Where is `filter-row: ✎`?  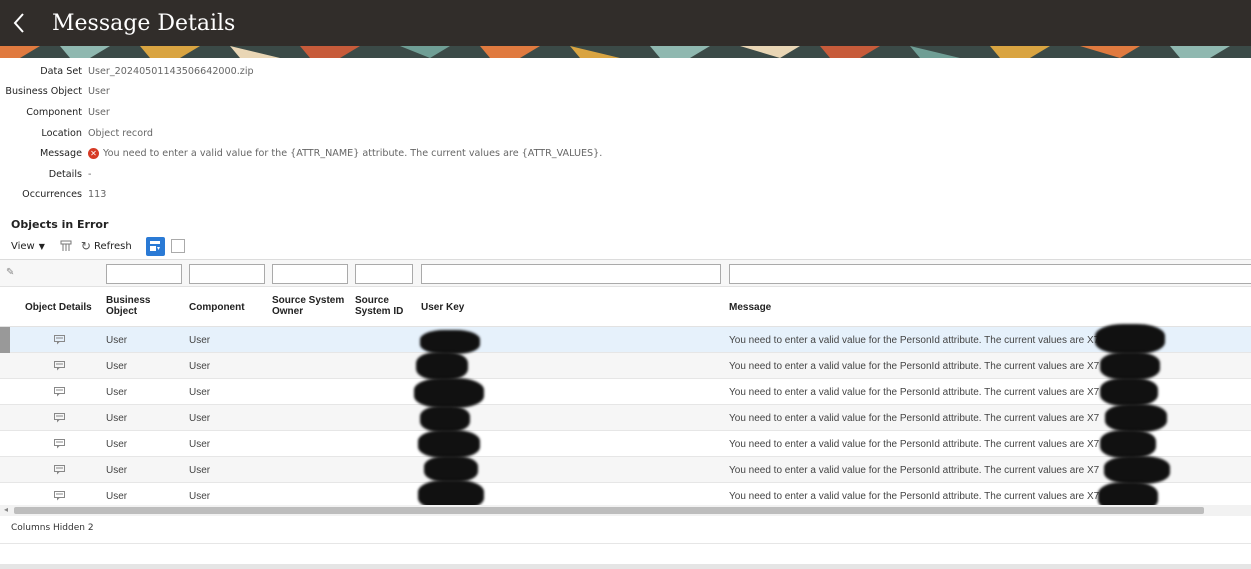
filter-row: ✎ is located at coordinates (625, 273).